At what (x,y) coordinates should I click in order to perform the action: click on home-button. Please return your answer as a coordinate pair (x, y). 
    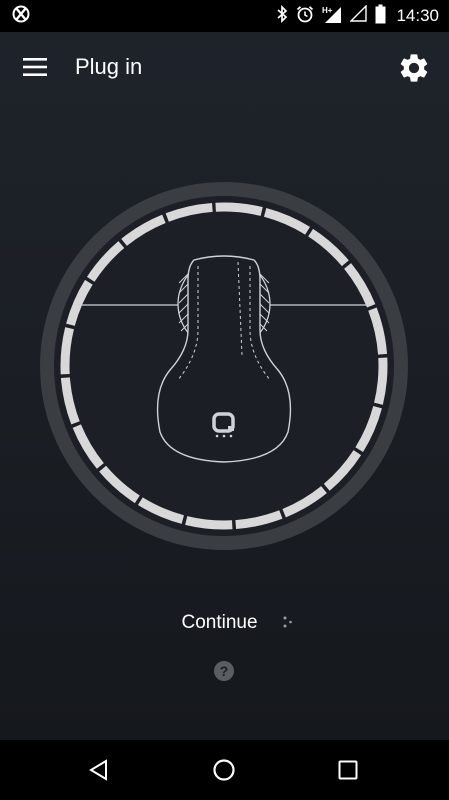
    Looking at the image, I should click on (224, 770).